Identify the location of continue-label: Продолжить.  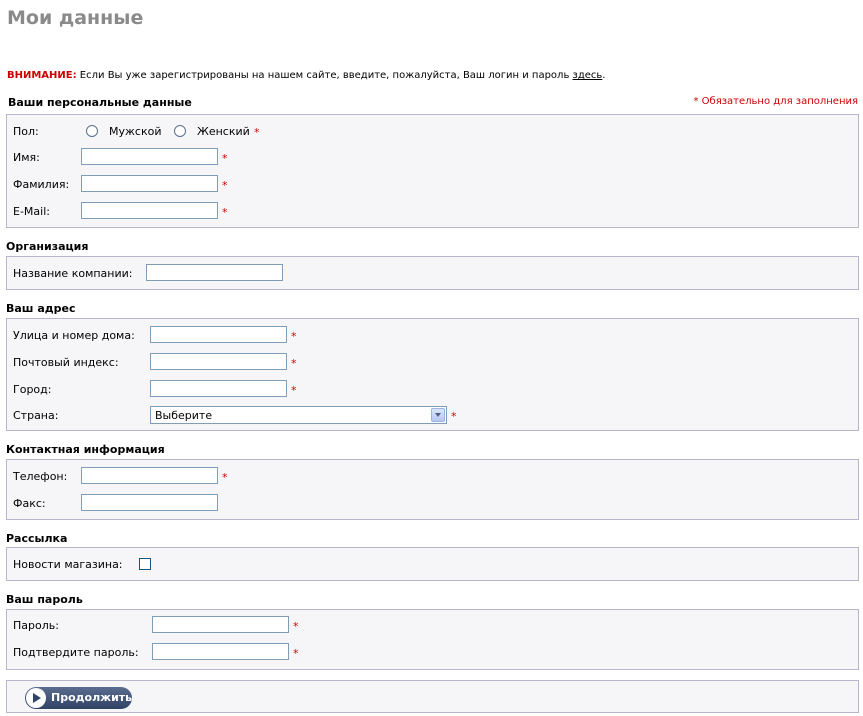
(92, 697).